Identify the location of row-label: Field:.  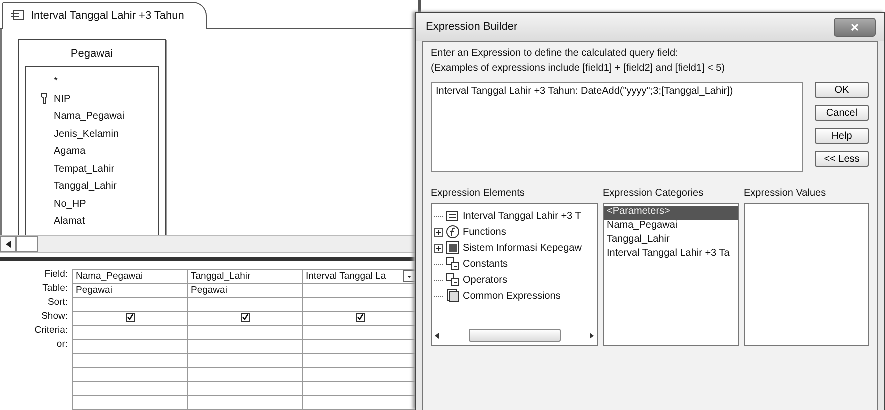
(56, 275).